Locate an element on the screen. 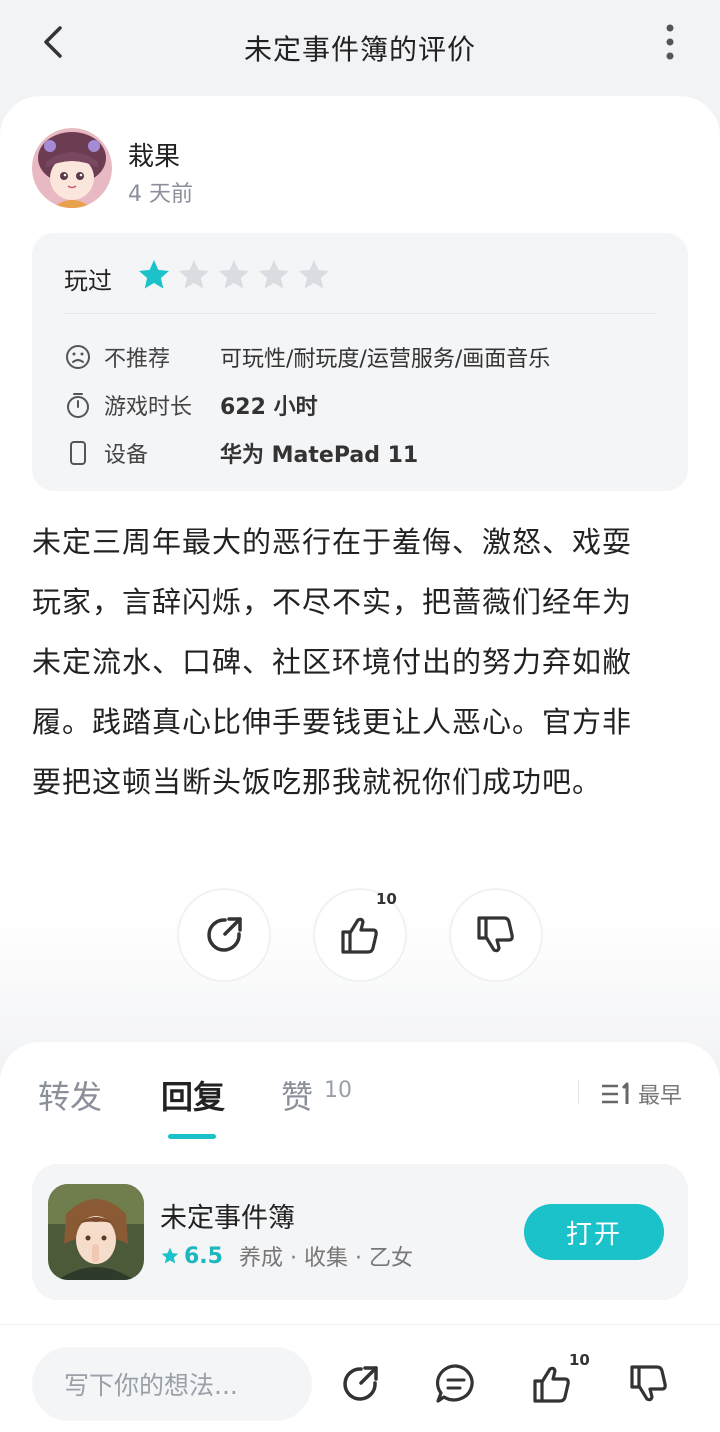 The height and width of the screenshot is (1432, 720). sort-label: 最早 is located at coordinates (660, 1096).